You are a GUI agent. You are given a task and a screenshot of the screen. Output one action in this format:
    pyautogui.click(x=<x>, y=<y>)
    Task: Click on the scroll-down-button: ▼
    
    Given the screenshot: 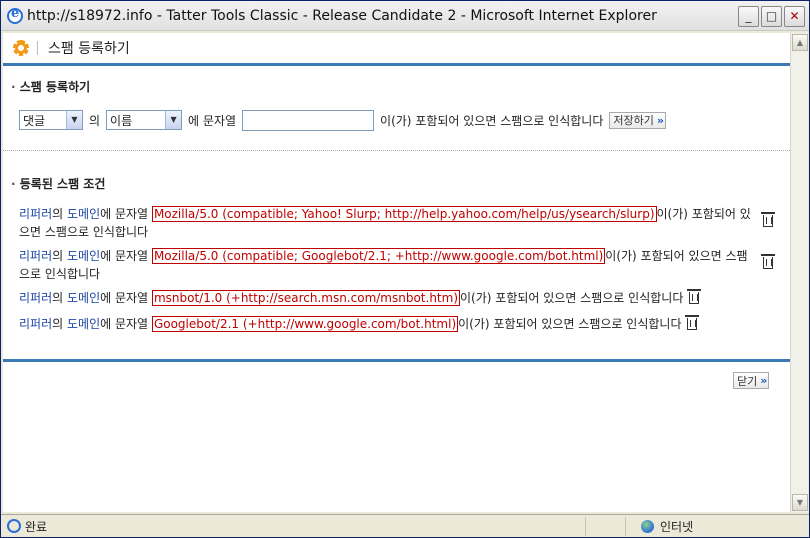 What is the action you would take?
    pyautogui.click(x=800, y=502)
    